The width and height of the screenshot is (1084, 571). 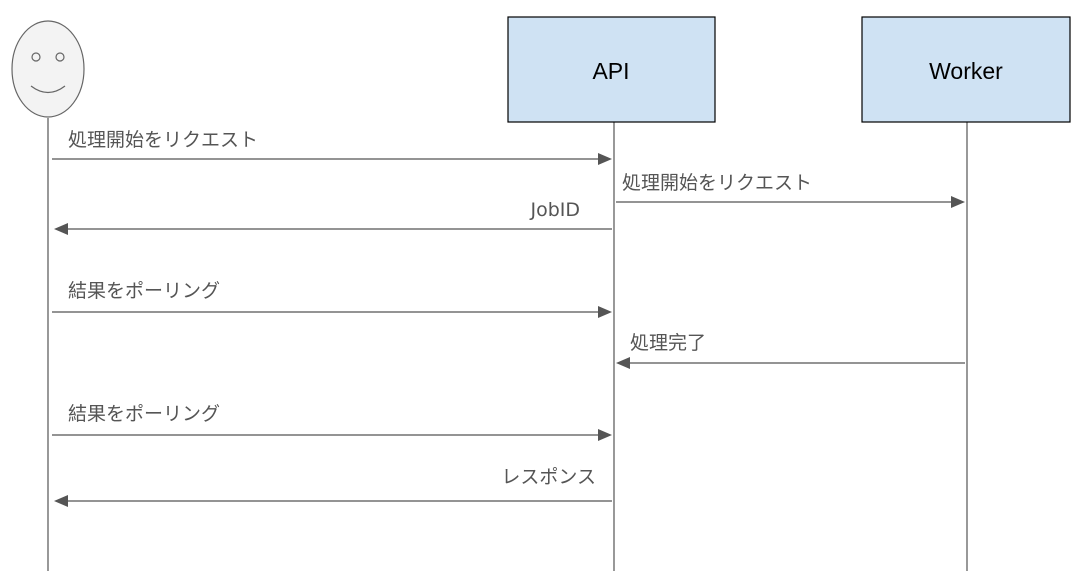 I want to click on message-arrow: JobID, so click(x=333, y=217).